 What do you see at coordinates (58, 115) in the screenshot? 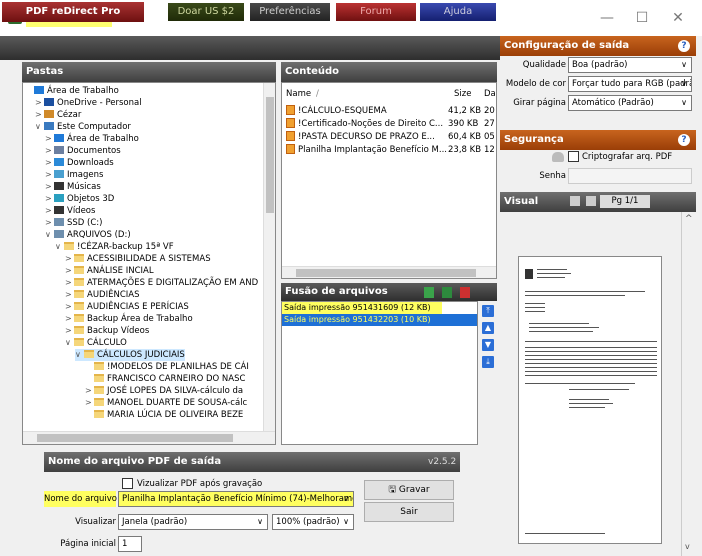
I see `tree-item: > Cézar` at bounding box center [58, 115].